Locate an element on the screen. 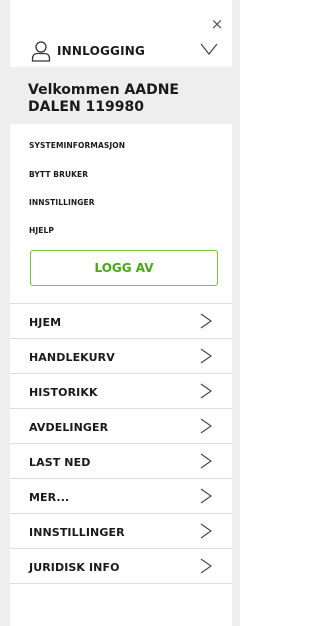 Image resolution: width=320 pixels, height=626 pixels. menu-item-hjem: HJEM is located at coordinates (121, 321).